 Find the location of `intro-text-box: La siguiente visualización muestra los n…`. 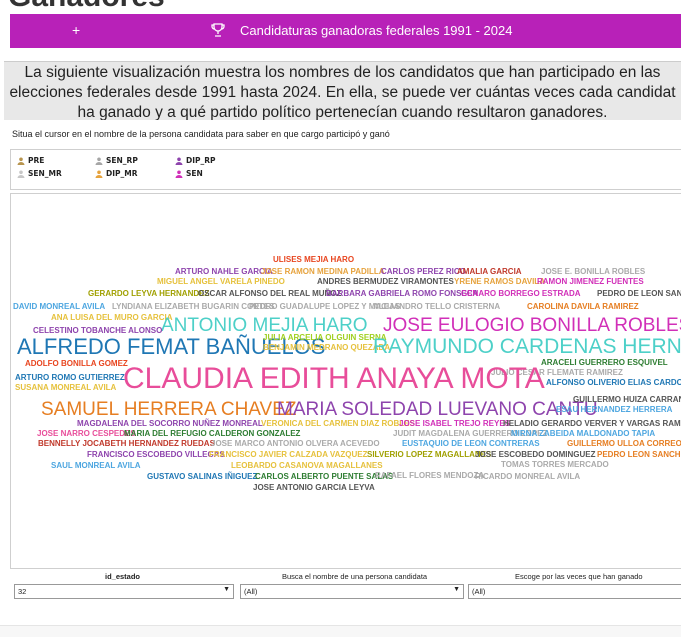

intro-text-box: La siguiente visualización muestra los n… is located at coordinates (342, 90).